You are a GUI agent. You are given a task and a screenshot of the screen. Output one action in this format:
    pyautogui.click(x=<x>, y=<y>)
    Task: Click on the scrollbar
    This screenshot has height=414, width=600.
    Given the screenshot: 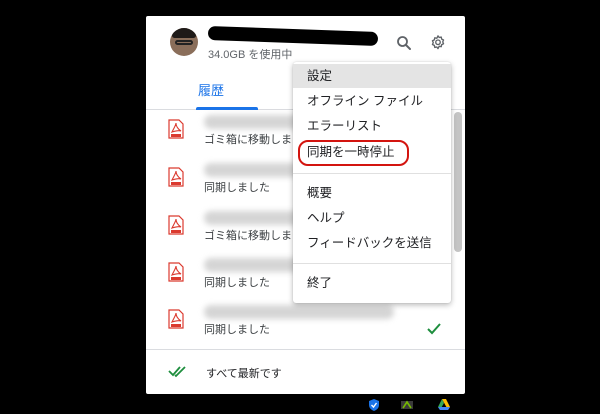 What is the action you would take?
    pyautogui.click(x=458, y=182)
    